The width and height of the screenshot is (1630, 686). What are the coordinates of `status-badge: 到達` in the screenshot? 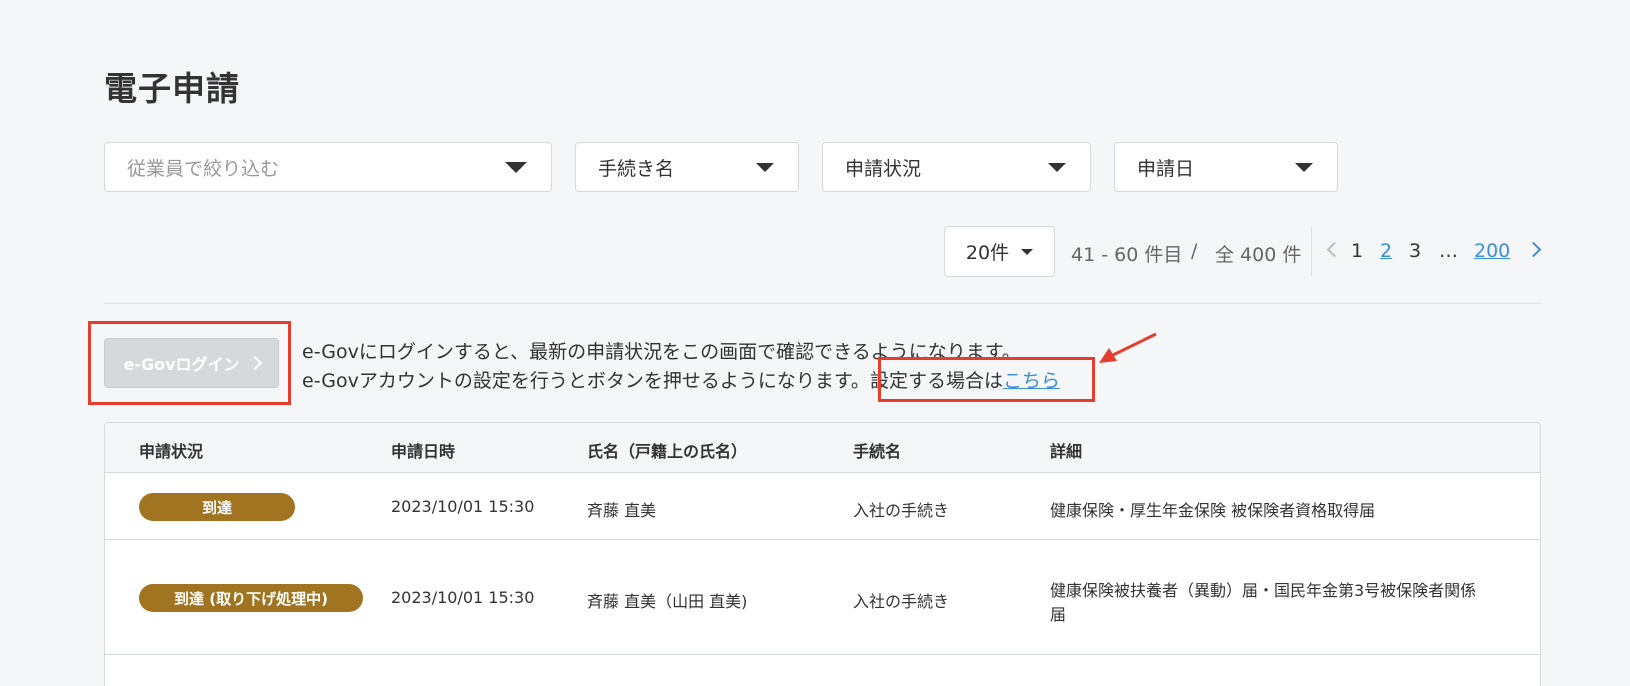 It's located at (217, 507).